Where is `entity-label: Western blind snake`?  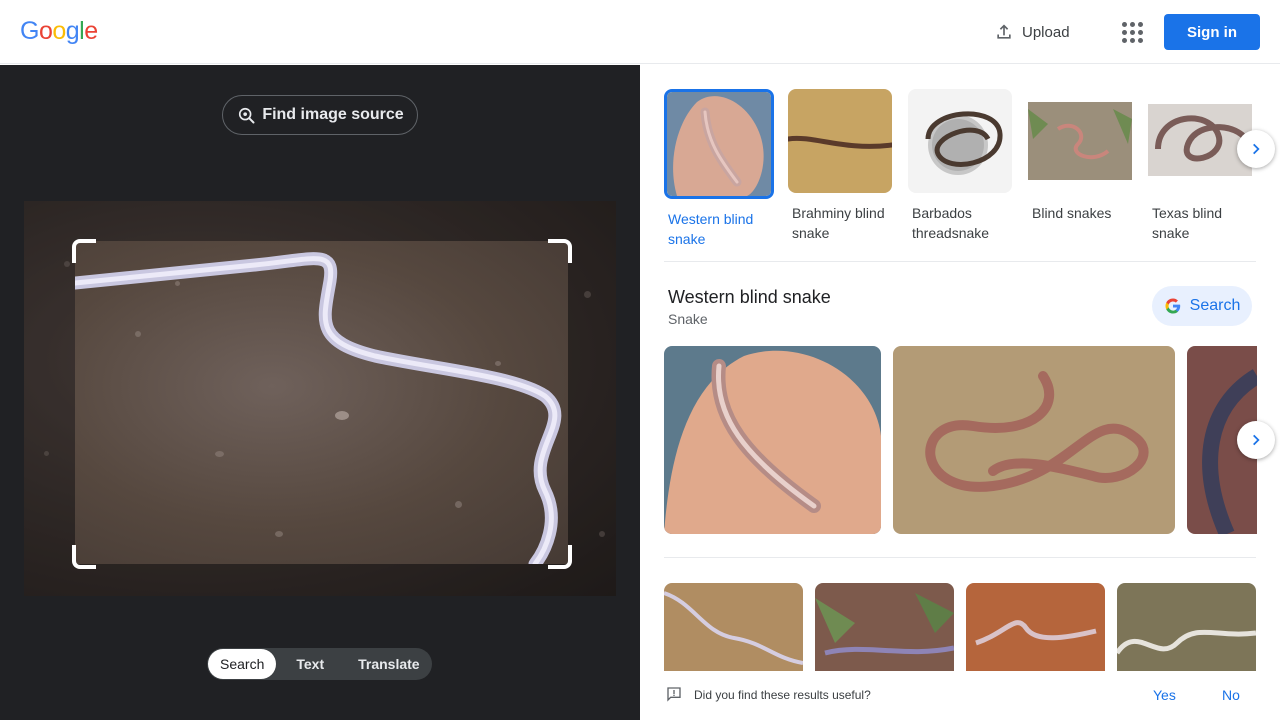 entity-label: Western blind snake is located at coordinates (711, 229).